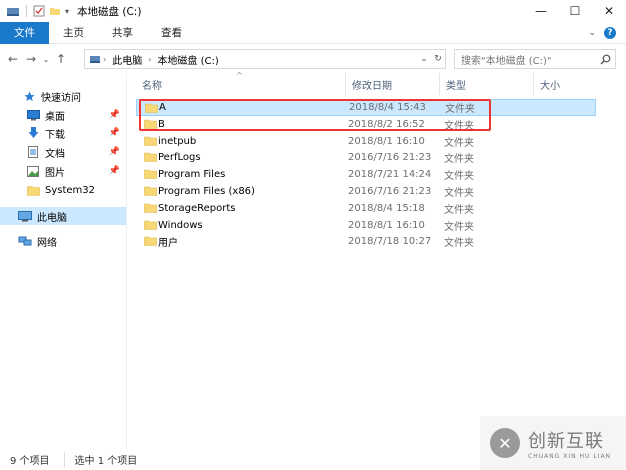 The width and height of the screenshot is (626, 470). Describe the element at coordinates (609, 11) in the screenshot. I see `close-button: ✕` at that location.